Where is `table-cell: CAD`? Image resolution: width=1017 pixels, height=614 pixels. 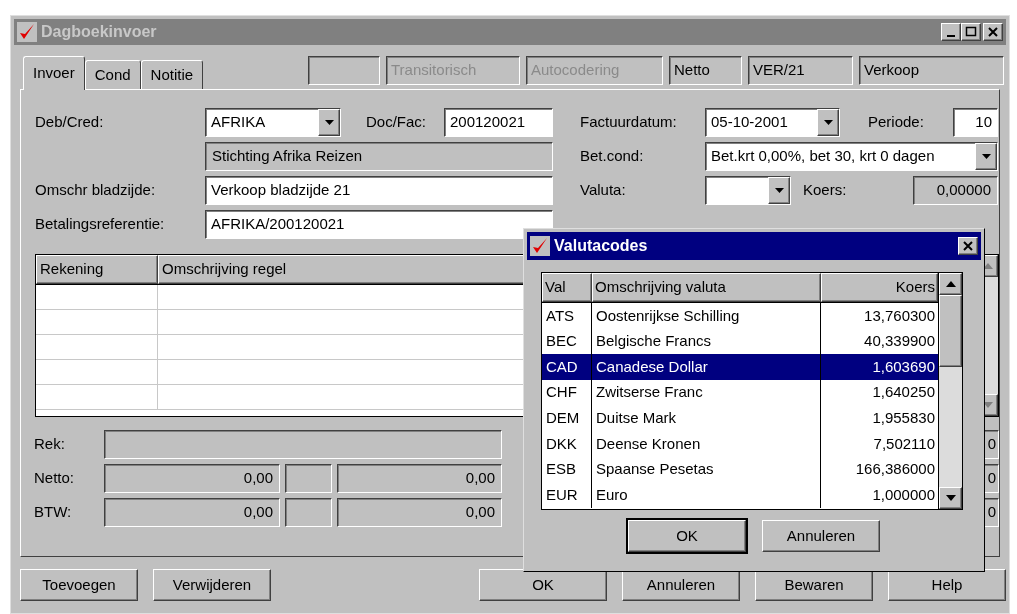 table-cell: CAD is located at coordinates (567, 367).